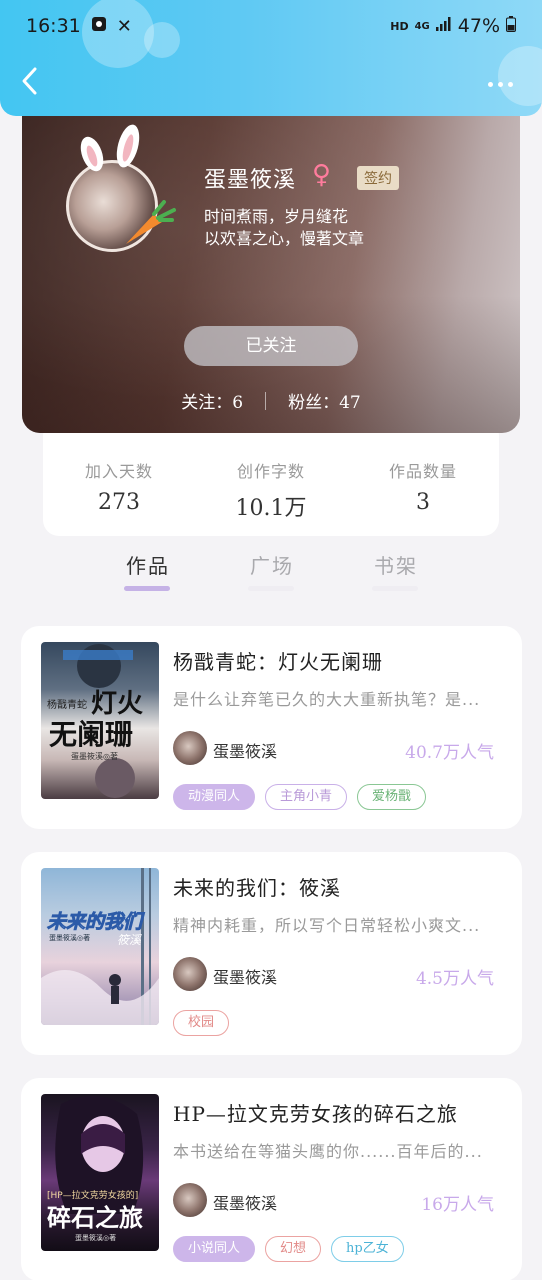 The image size is (542, 1280). I want to click on bio: 时间煮雨，岁月缝花 以欢喜之心，慢著文章, so click(284, 228).